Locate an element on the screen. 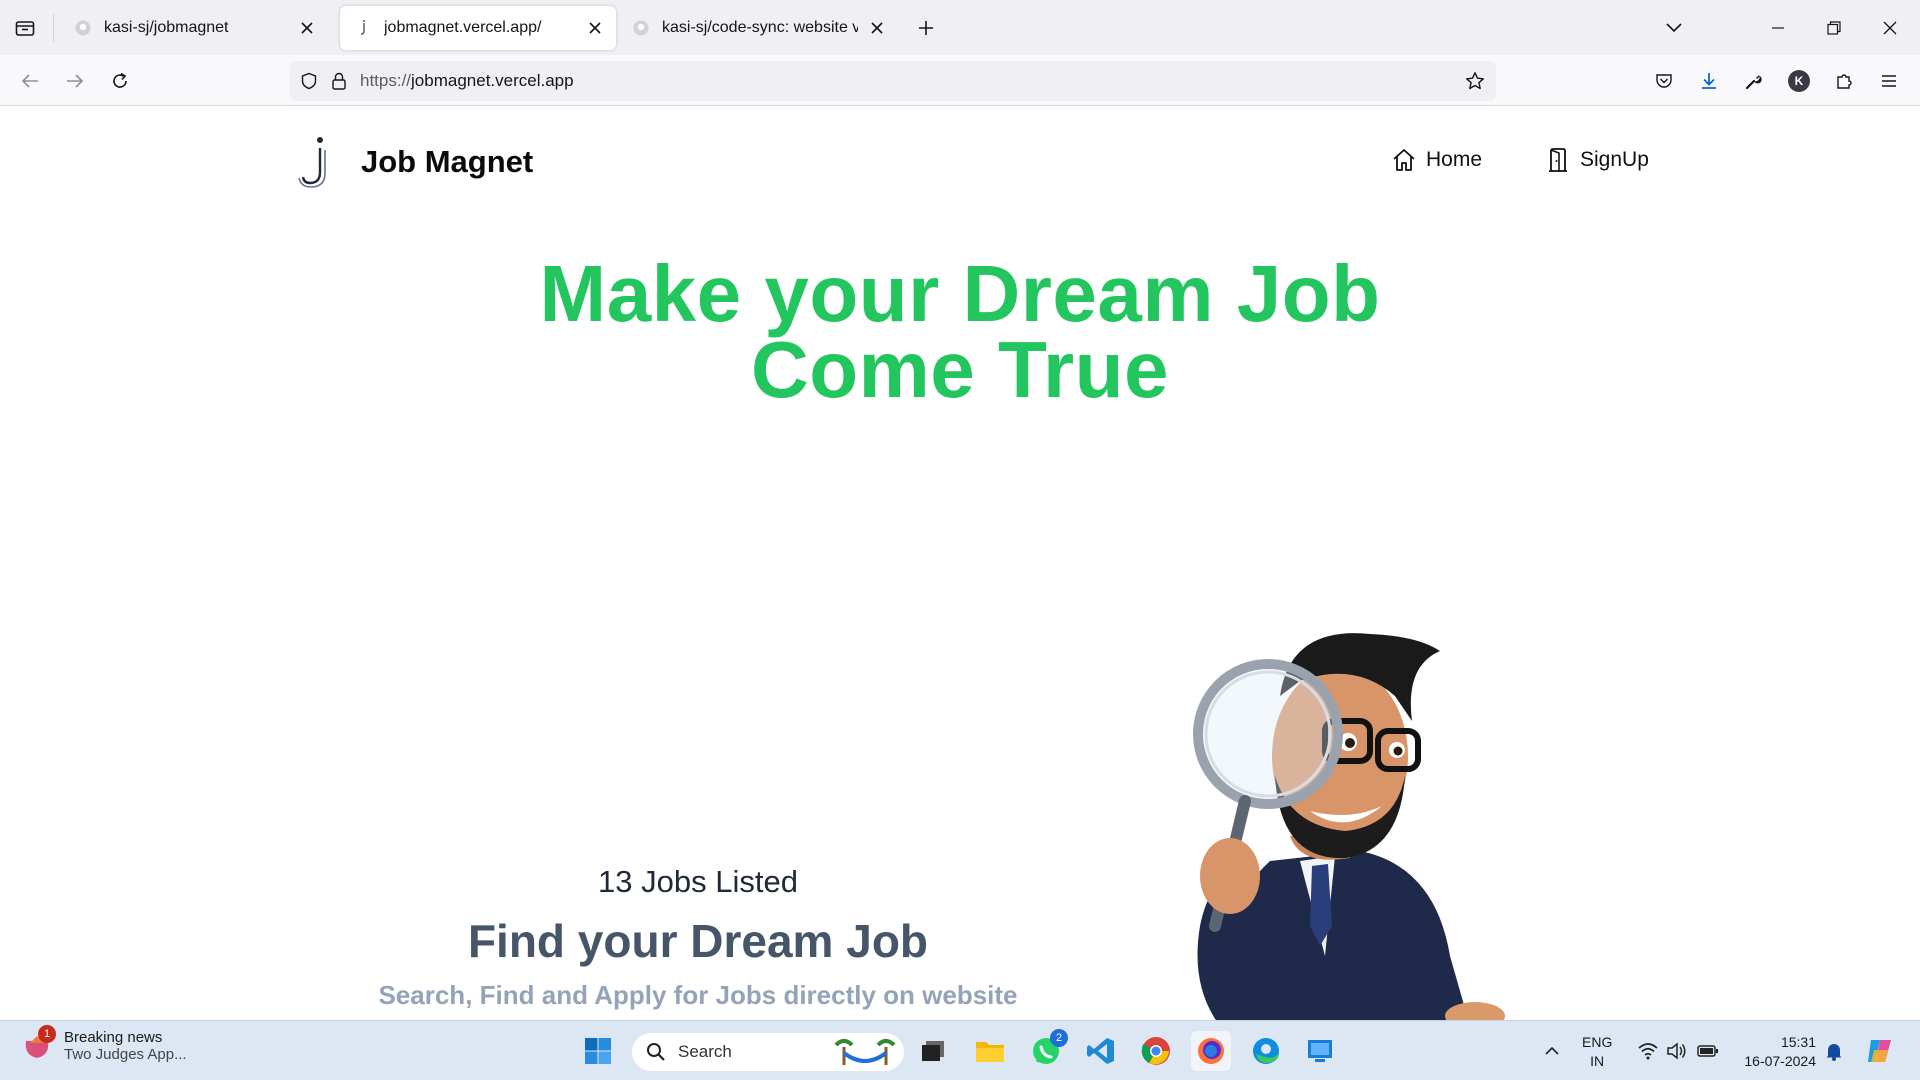 Image resolution: width=1920 pixels, height=1080 pixels. tab-list-icon is located at coordinates (25, 28).